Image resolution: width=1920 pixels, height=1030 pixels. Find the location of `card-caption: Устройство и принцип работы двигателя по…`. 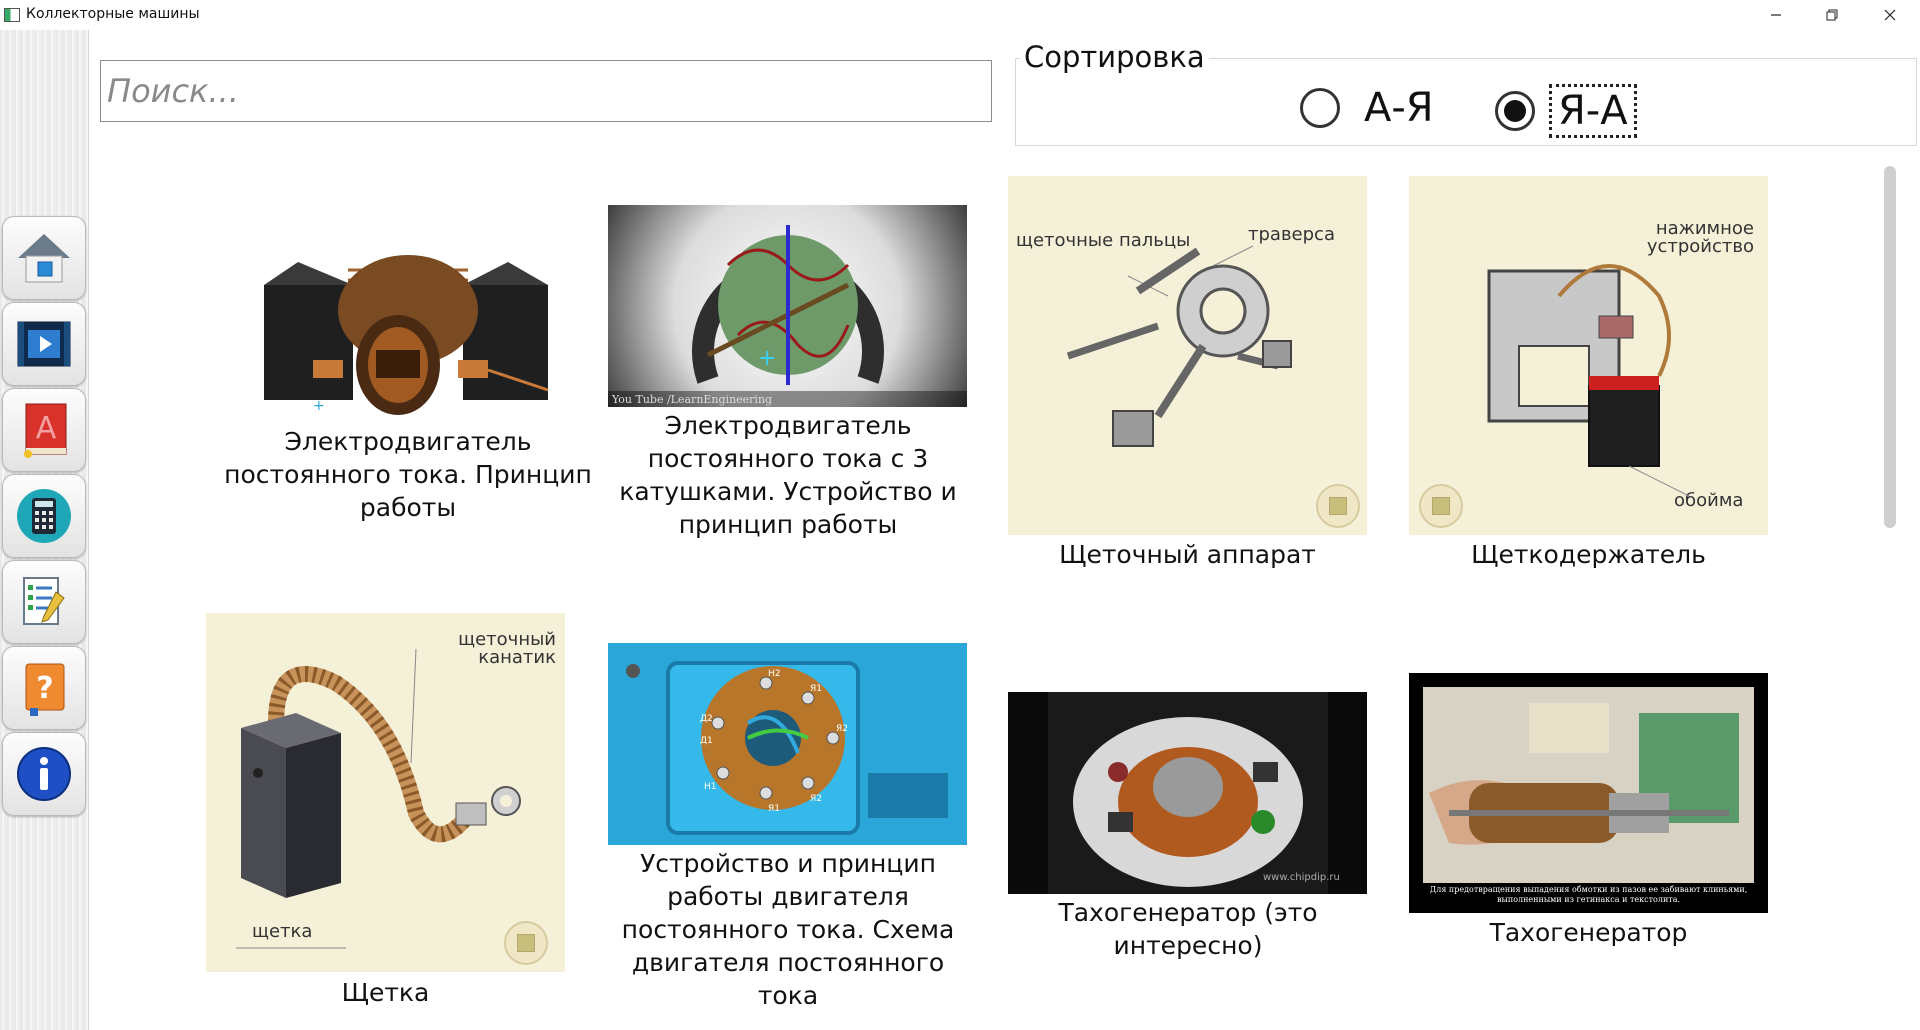

card-caption: Устройство и принцип работы двигателя по… is located at coordinates (788, 929).